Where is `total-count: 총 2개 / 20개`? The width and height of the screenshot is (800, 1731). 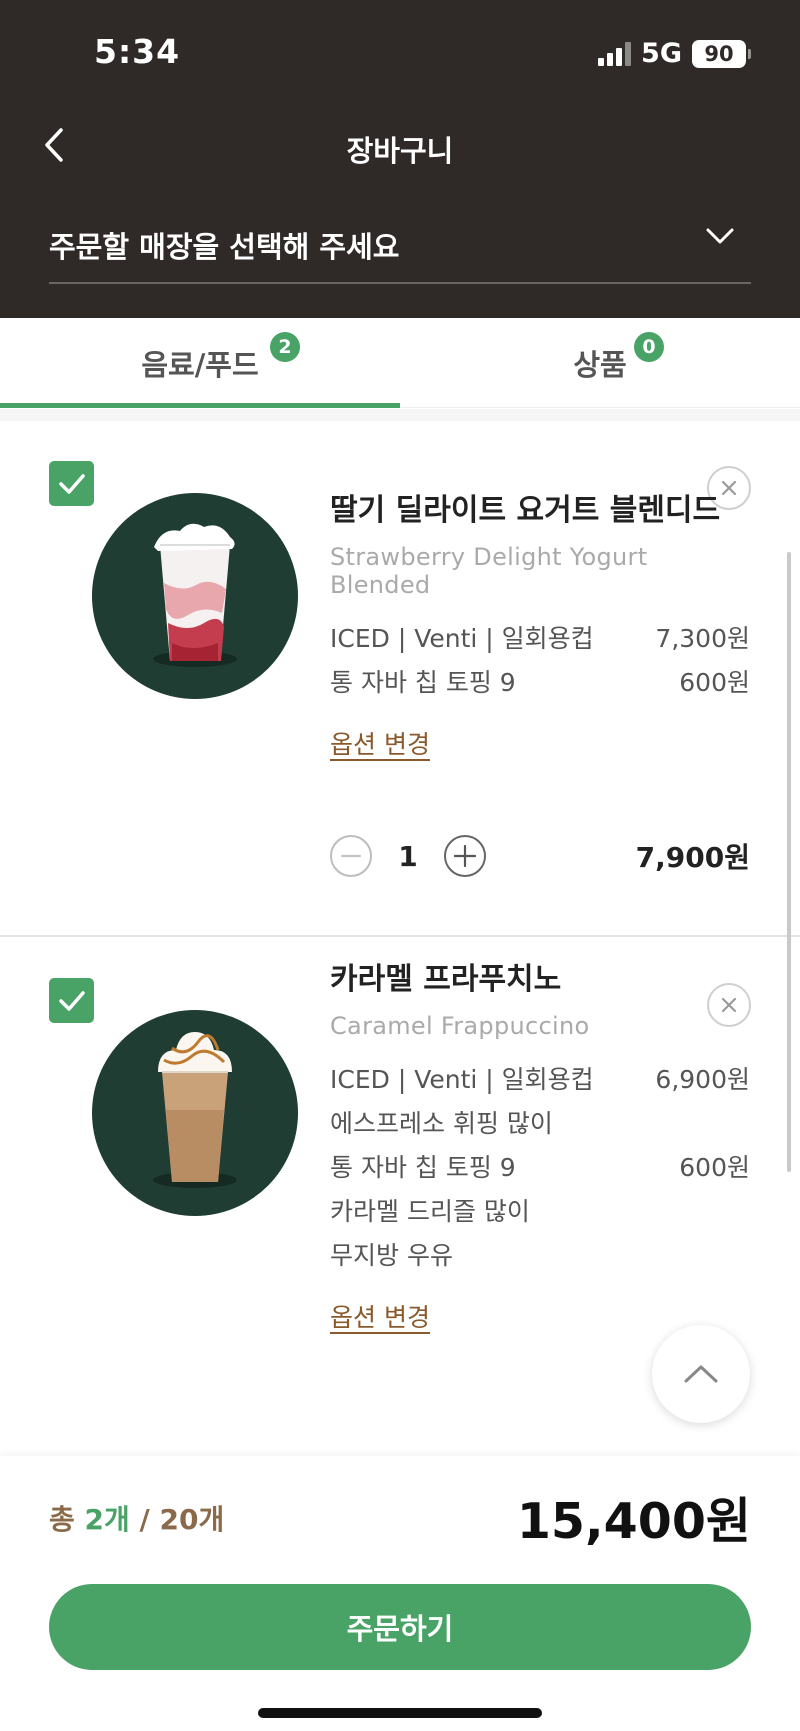 total-count: 총 2개 / 20개 is located at coordinates (136, 1518).